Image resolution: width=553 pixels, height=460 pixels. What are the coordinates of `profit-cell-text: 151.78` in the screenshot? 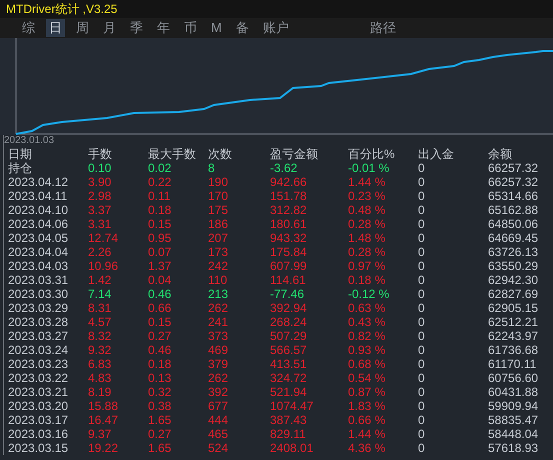 It's located at (289, 196).